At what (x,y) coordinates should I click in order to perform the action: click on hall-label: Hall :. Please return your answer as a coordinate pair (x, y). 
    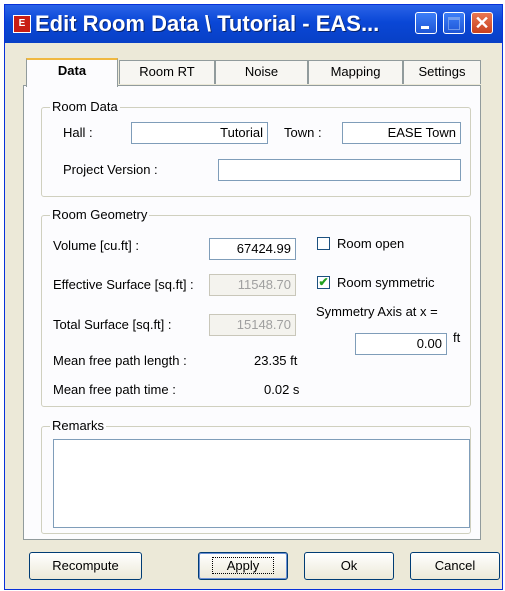
    Looking at the image, I should click on (78, 132).